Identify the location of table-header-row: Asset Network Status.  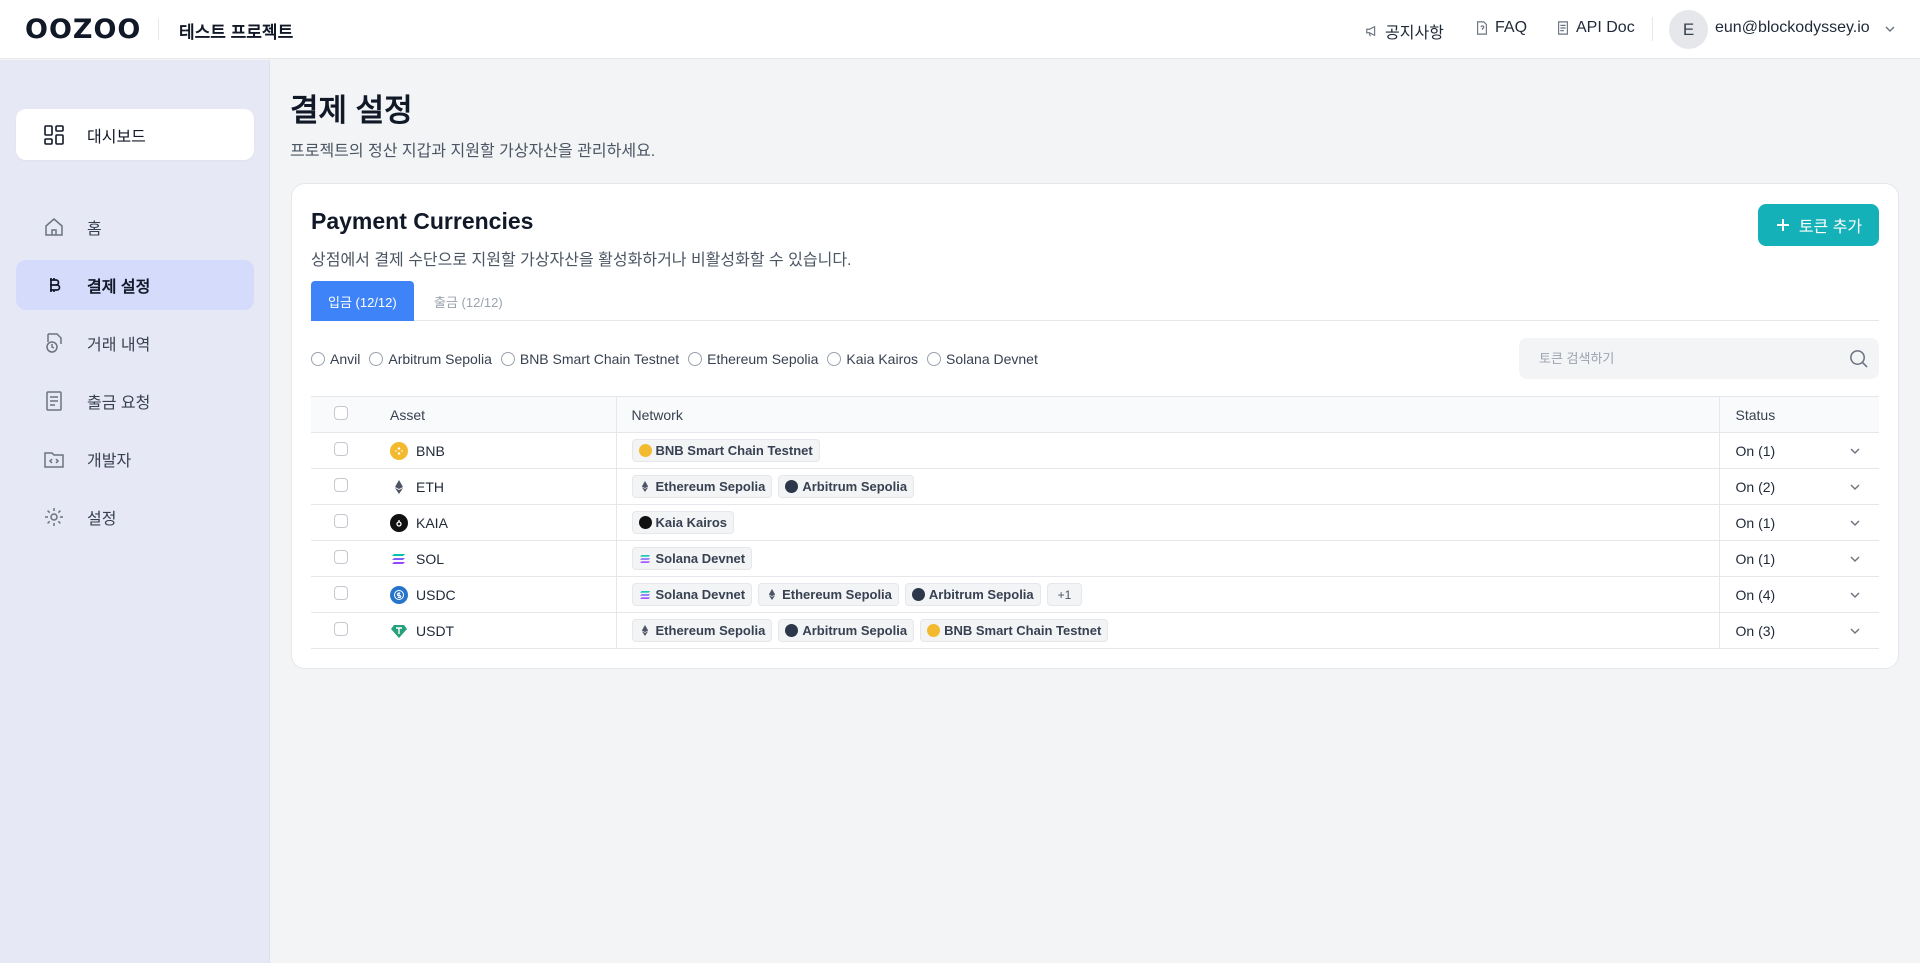
(1095, 414).